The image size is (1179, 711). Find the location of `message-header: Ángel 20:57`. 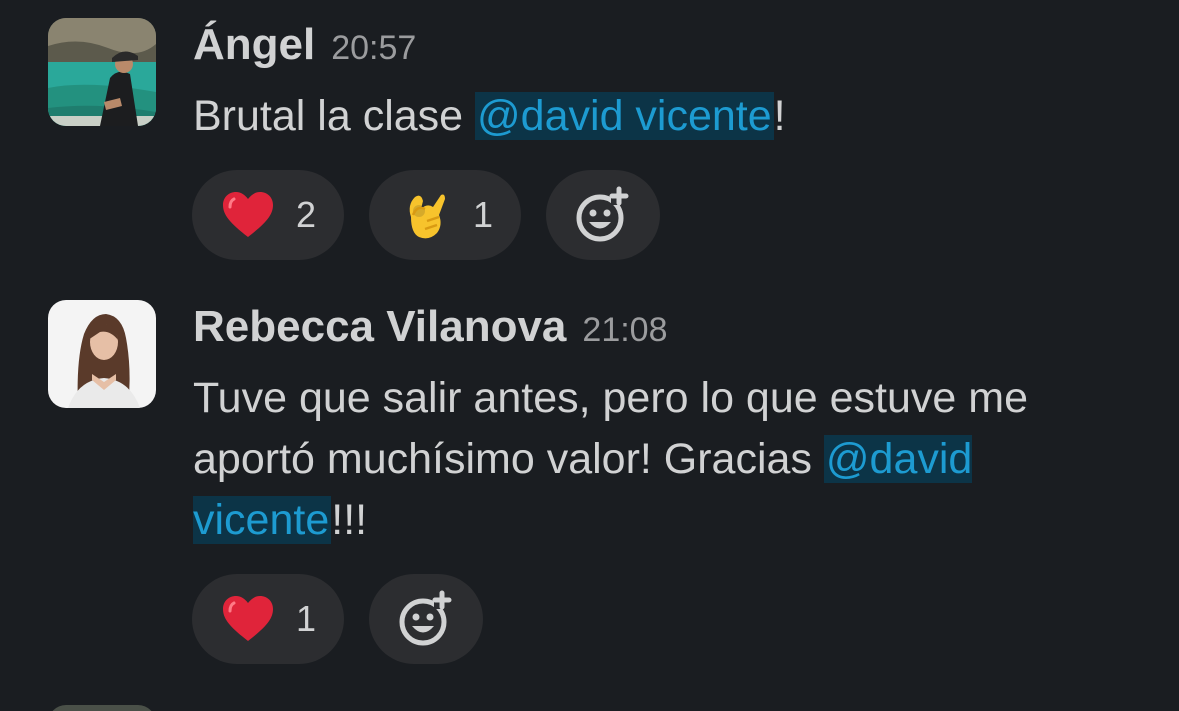

message-header: Ángel 20:57 is located at coordinates (304, 50).